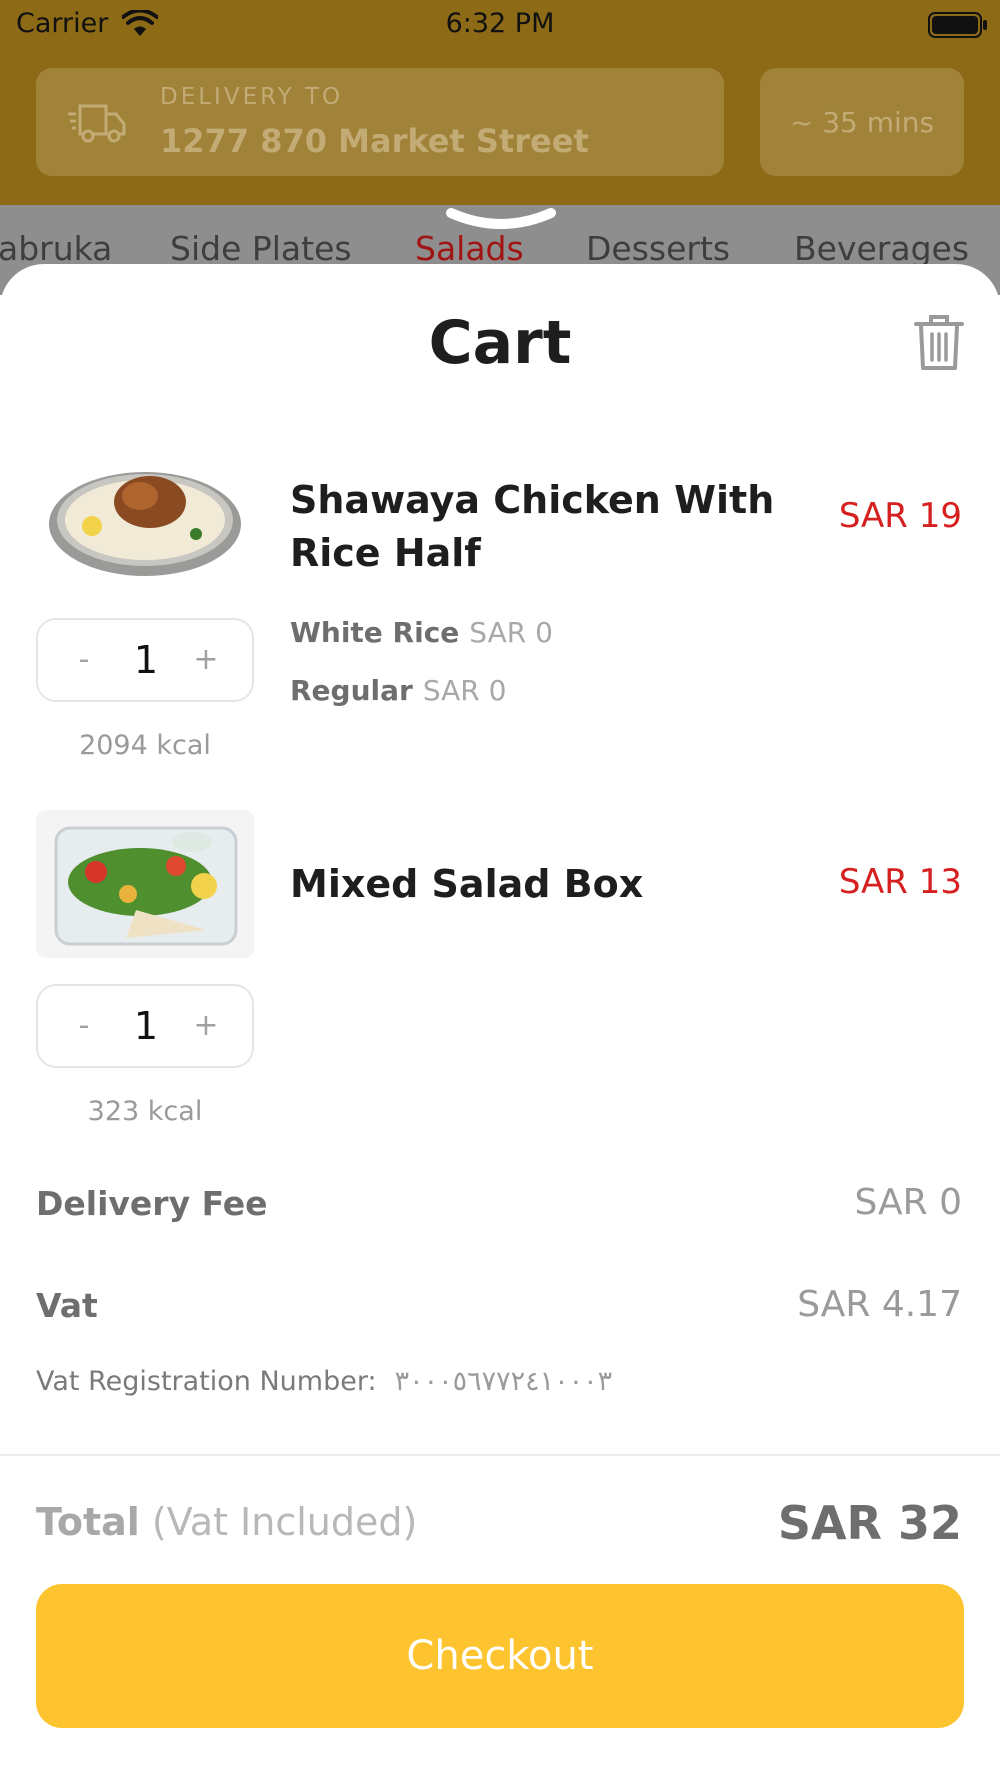  I want to click on delivery-truck-icon, so click(97, 123).